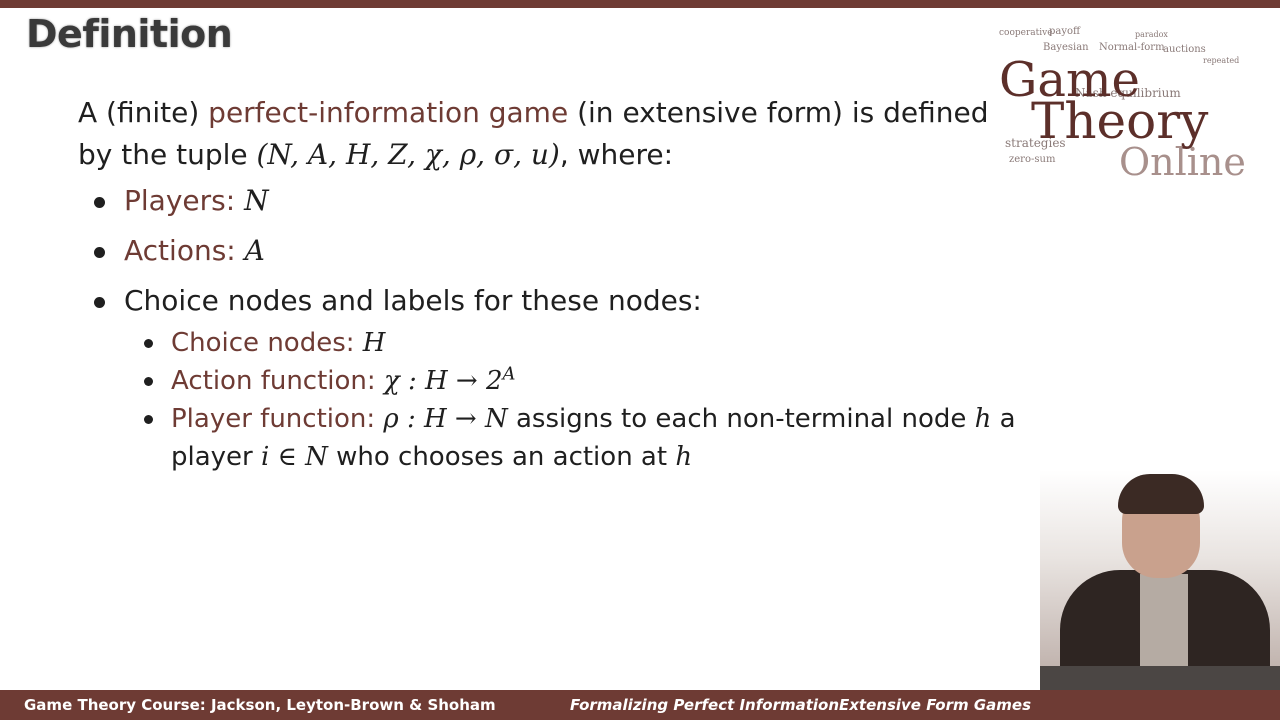 Image resolution: width=1280 pixels, height=720 pixels. I want to click on bullet-math: H, so click(374, 343).